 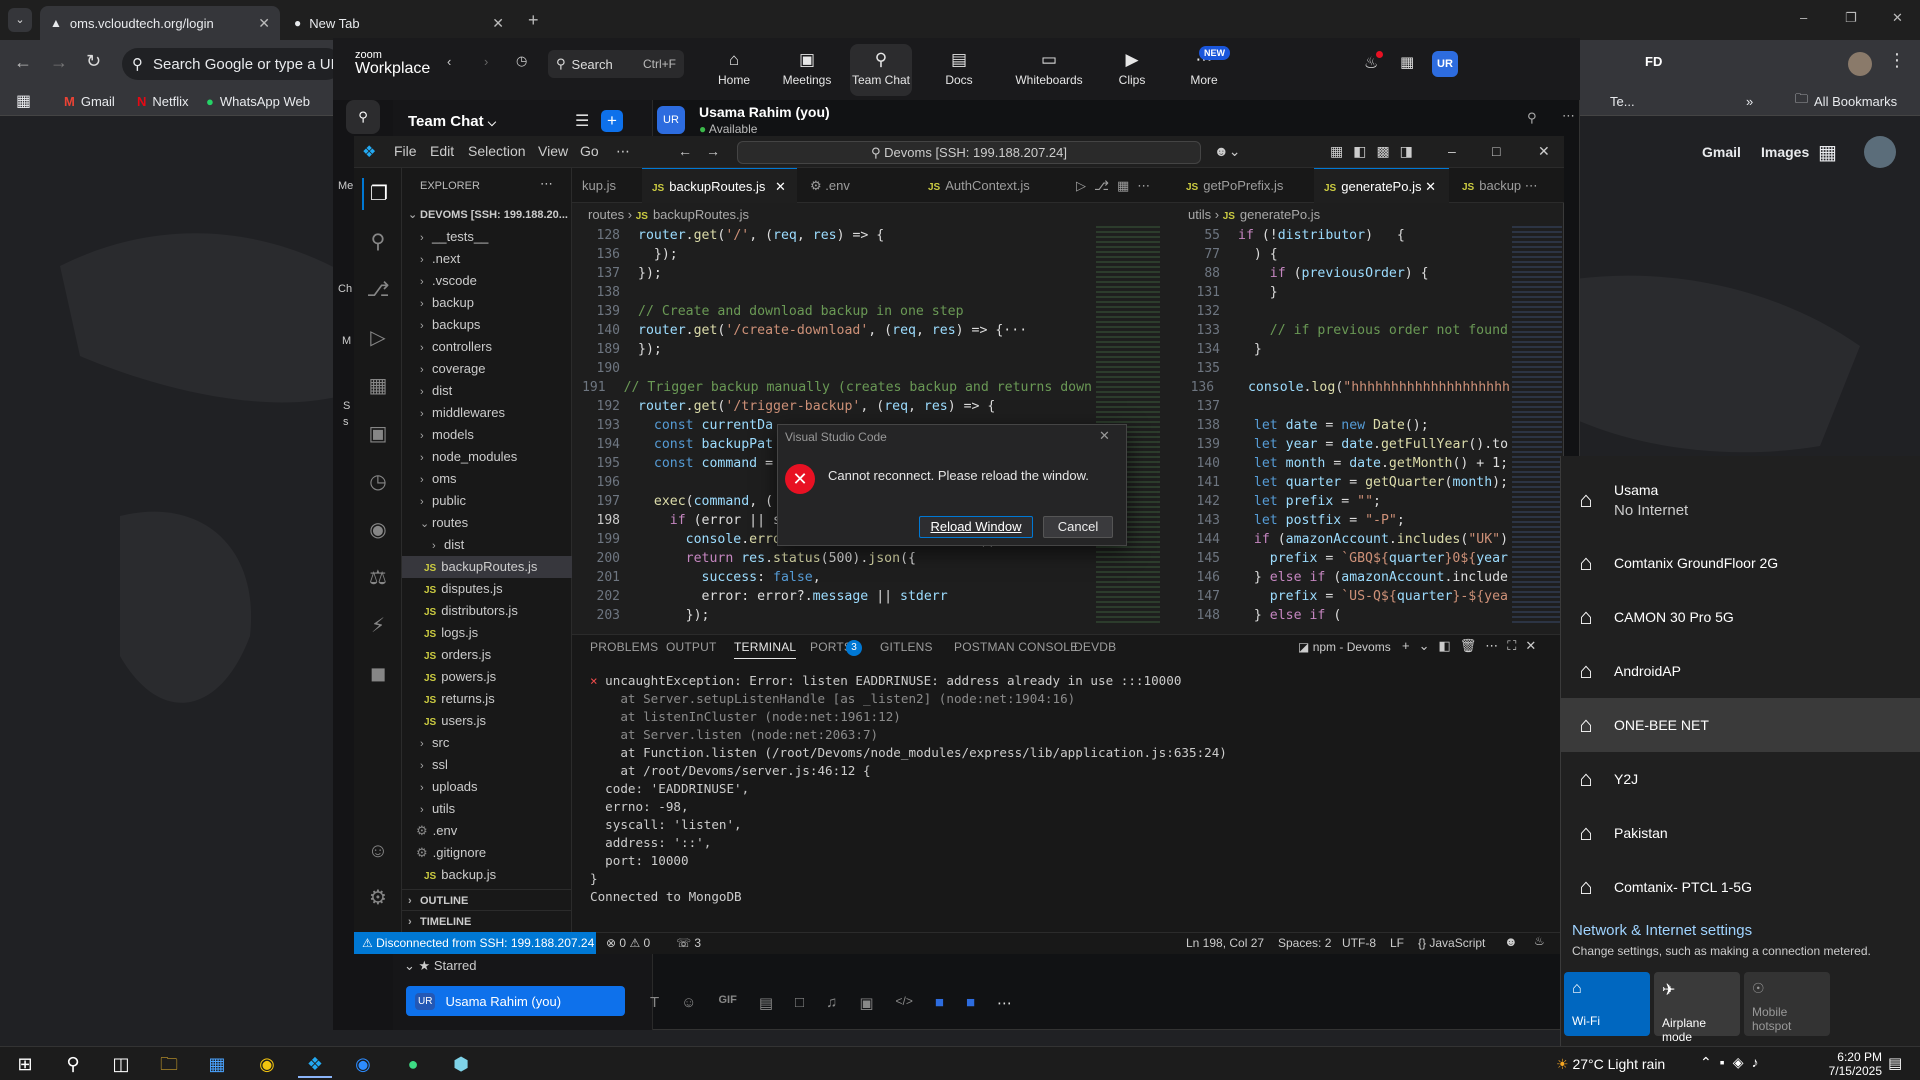 What do you see at coordinates (487, 237) in the screenshot?
I see `tree-item: › __tests__` at bounding box center [487, 237].